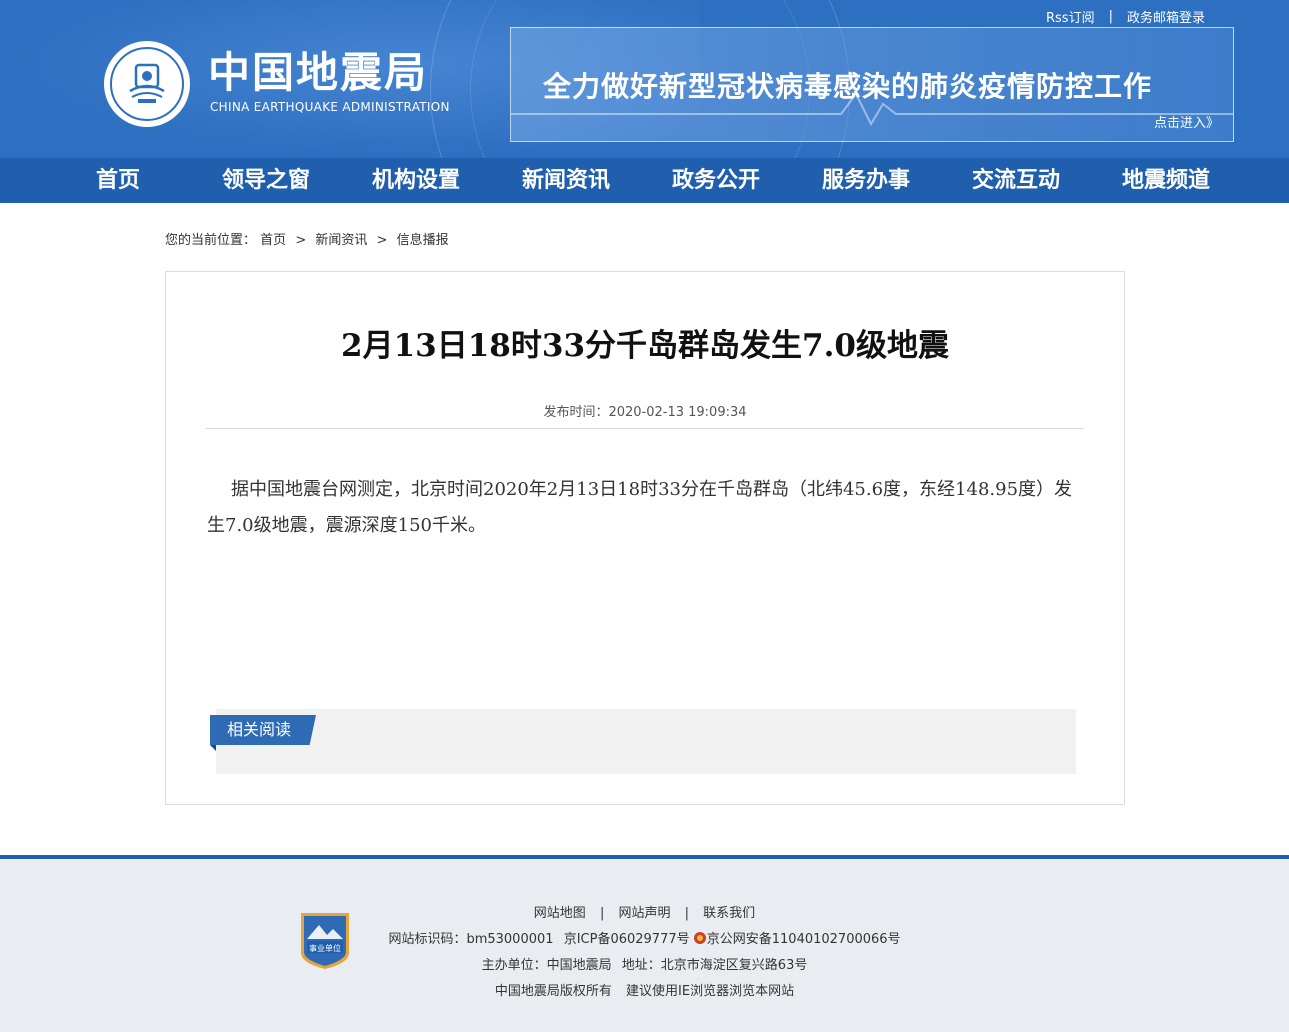 Image resolution: width=1289 pixels, height=1032 pixels. Describe the element at coordinates (729, 913) in the screenshot. I see `footer-link-contact: 联系我们` at that location.